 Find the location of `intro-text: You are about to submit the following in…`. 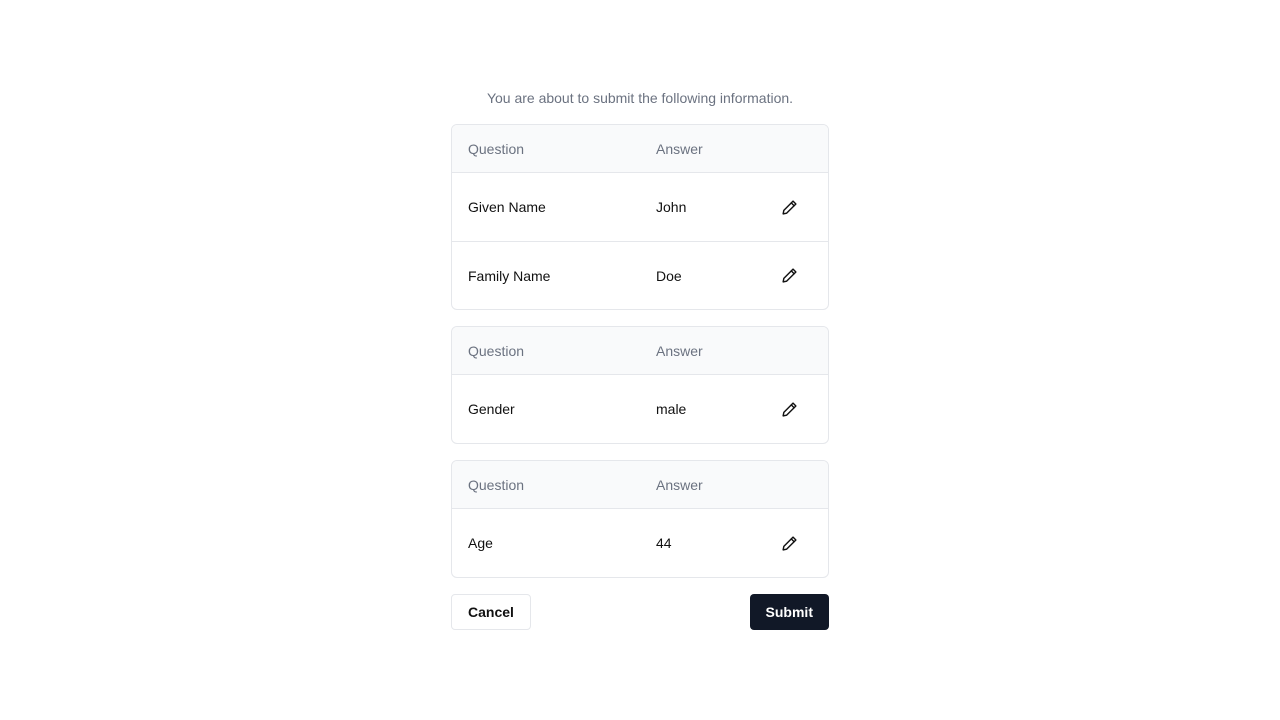

intro-text: You are about to submit the following in… is located at coordinates (640, 98).